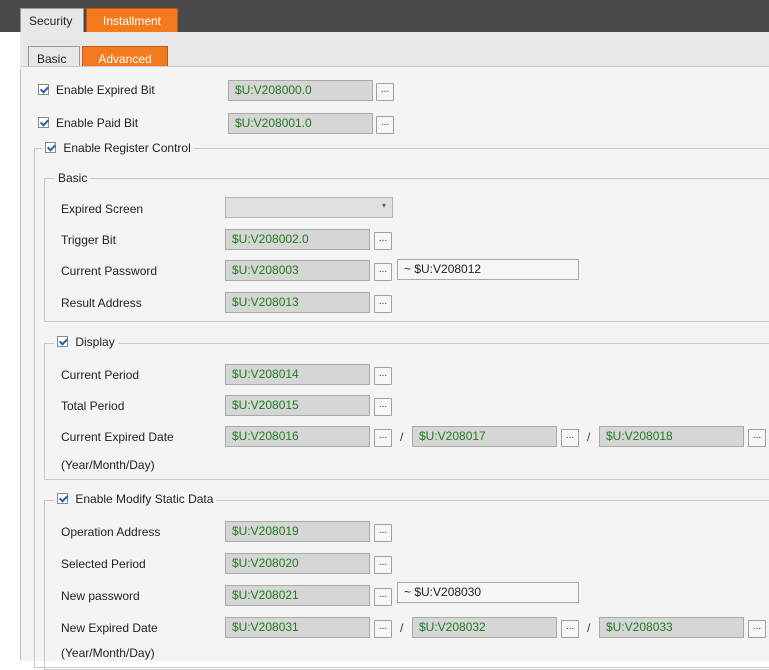 The image size is (769, 670). What do you see at coordinates (62, 341) in the screenshot?
I see `display-checkbox` at bounding box center [62, 341].